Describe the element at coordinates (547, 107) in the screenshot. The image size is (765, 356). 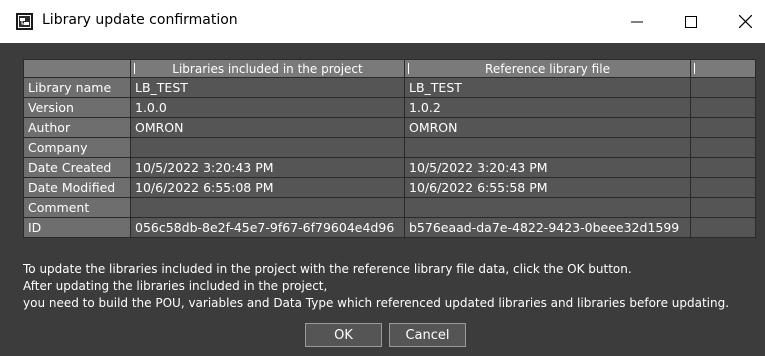
I see `reference-value: 1.0.2` at that location.